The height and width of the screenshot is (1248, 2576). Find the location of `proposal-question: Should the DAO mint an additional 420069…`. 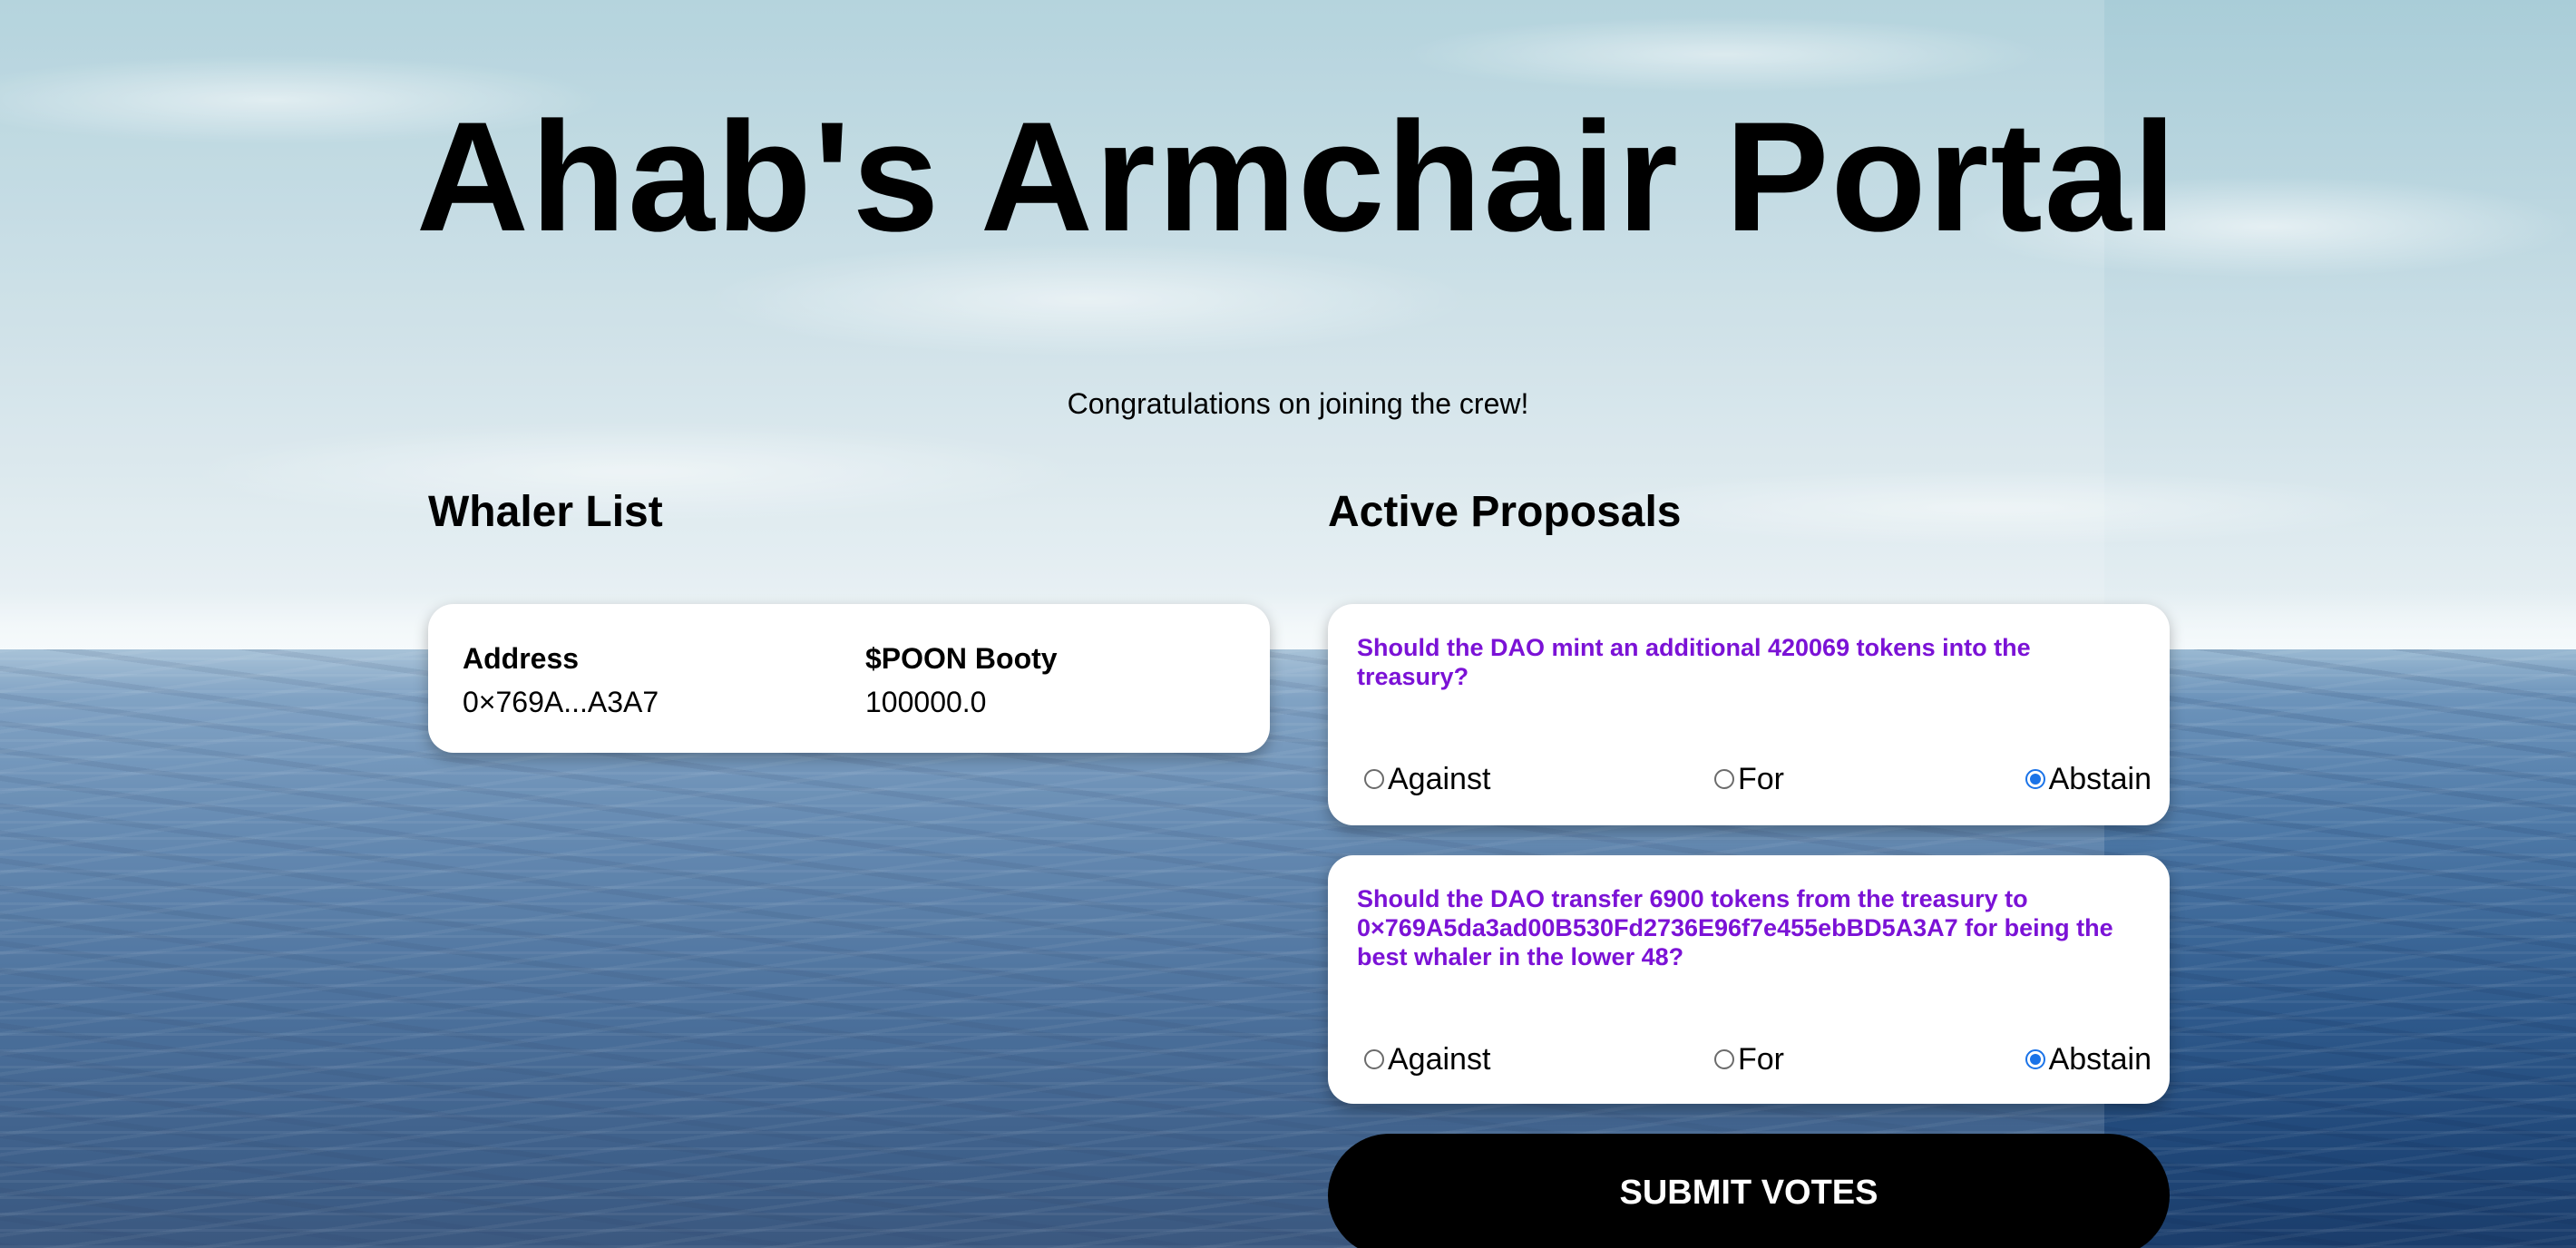

proposal-question: Should the DAO mint an additional 420069… is located at coordinates (1694, 662).